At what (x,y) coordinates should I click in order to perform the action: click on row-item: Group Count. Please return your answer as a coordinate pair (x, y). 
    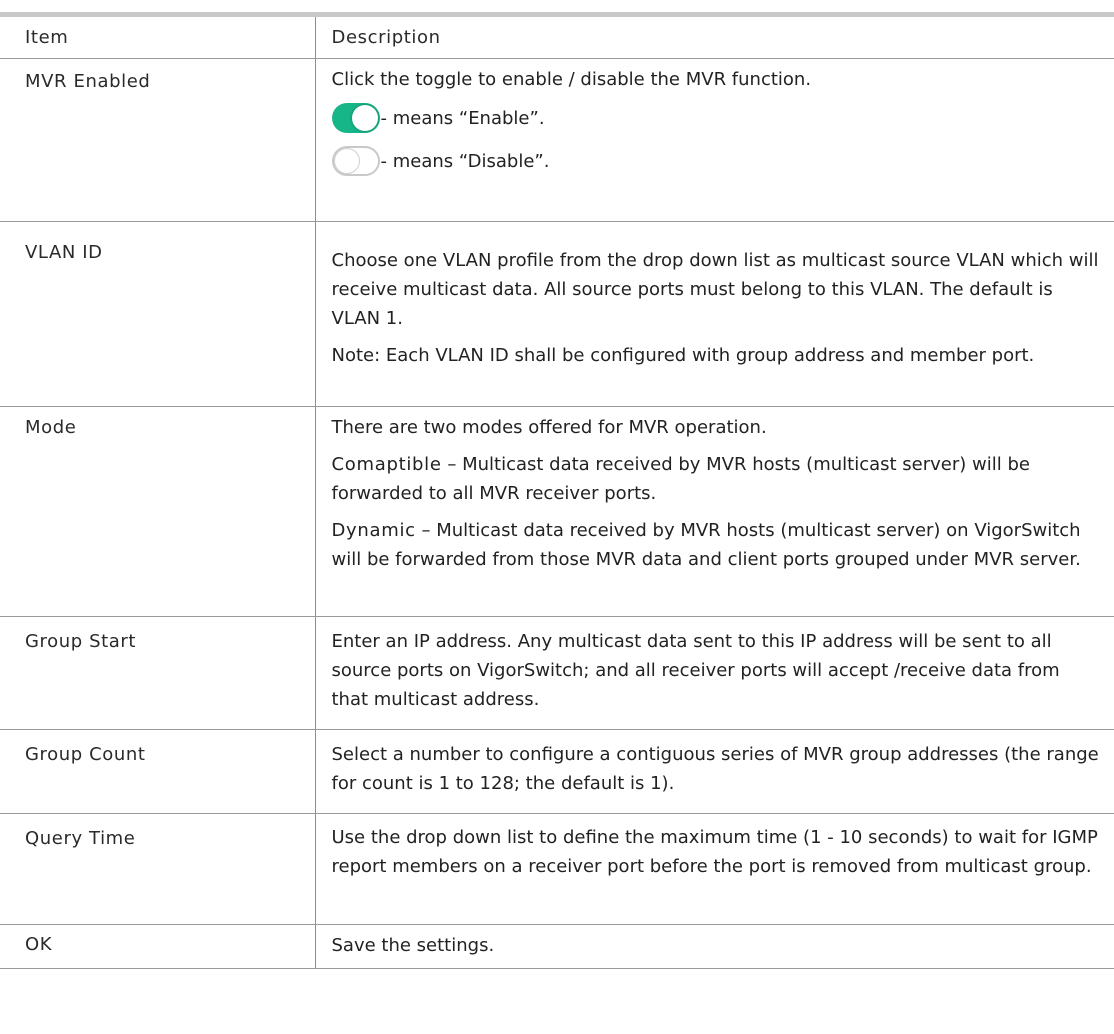
    Looking at the image, I should click on (85, 754).